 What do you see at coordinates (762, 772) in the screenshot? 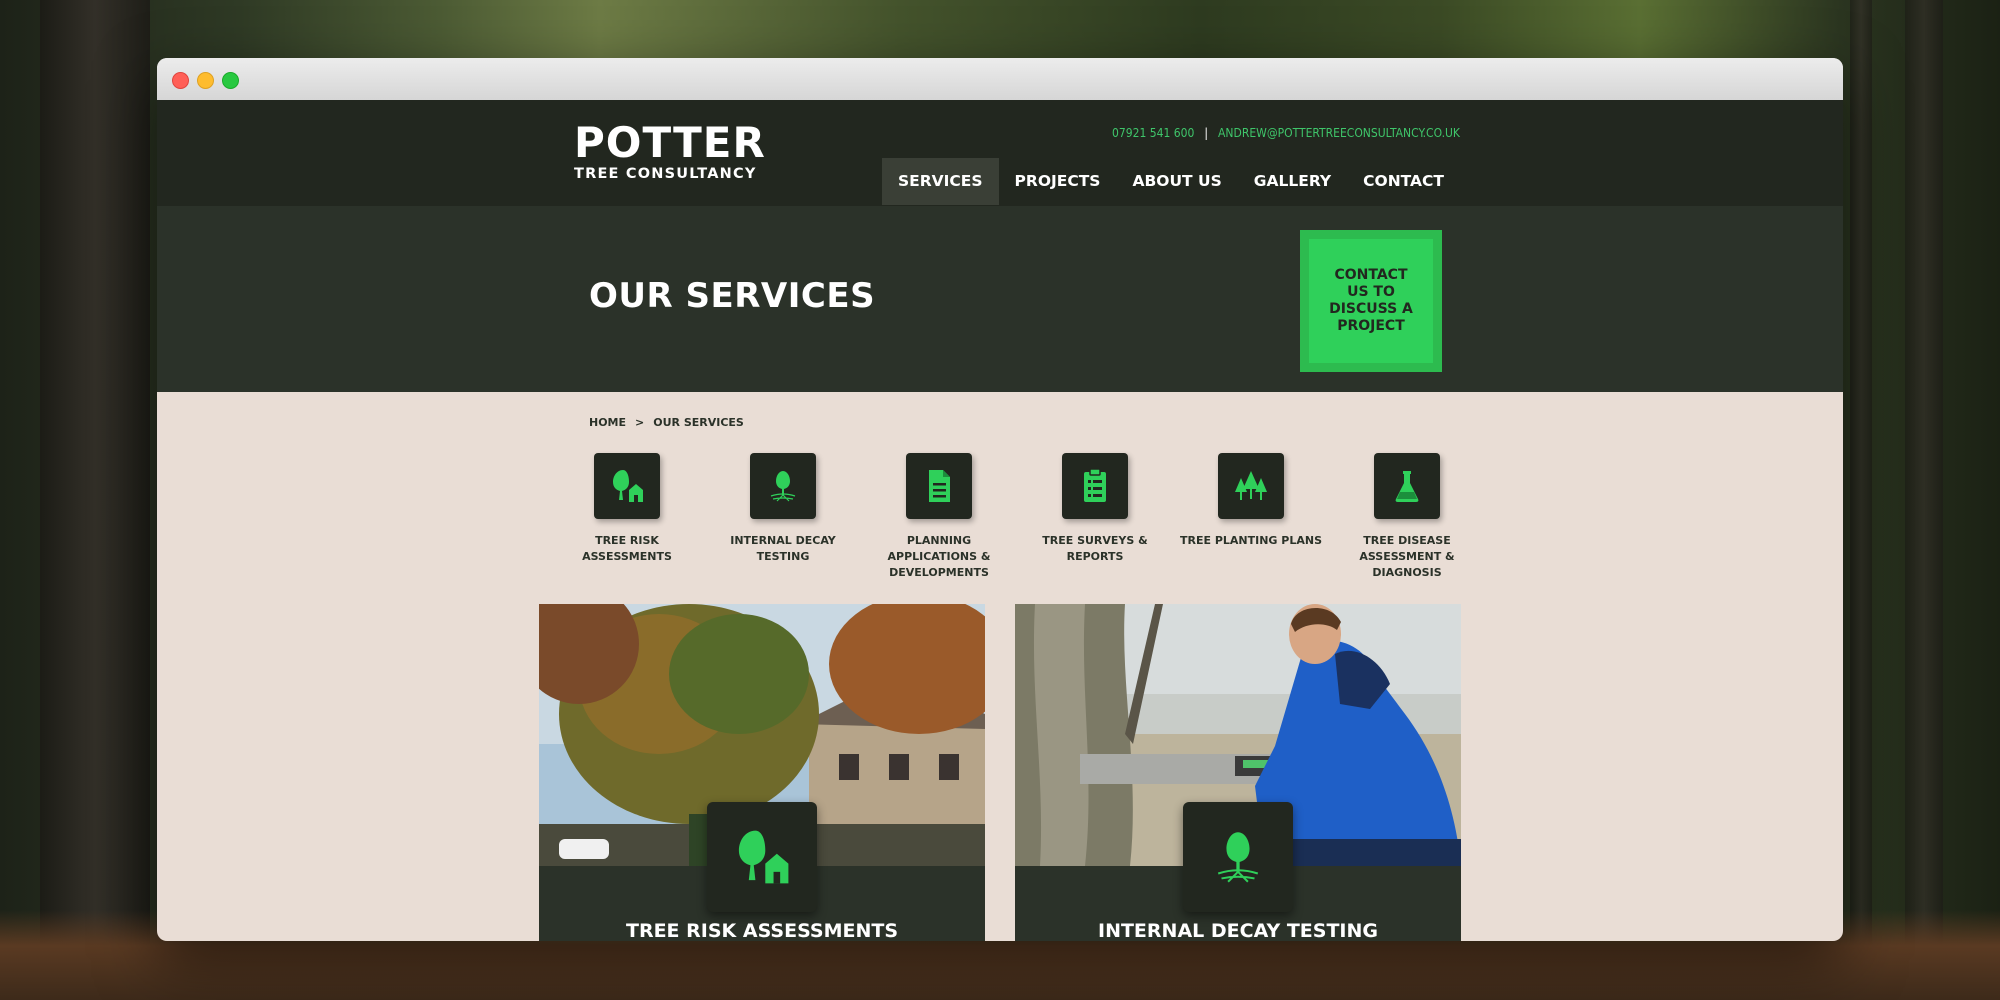
I see `service-card-tree-risk-assessments: TREE RISK ASSESSMENTS` at bounding box center [762, 772].